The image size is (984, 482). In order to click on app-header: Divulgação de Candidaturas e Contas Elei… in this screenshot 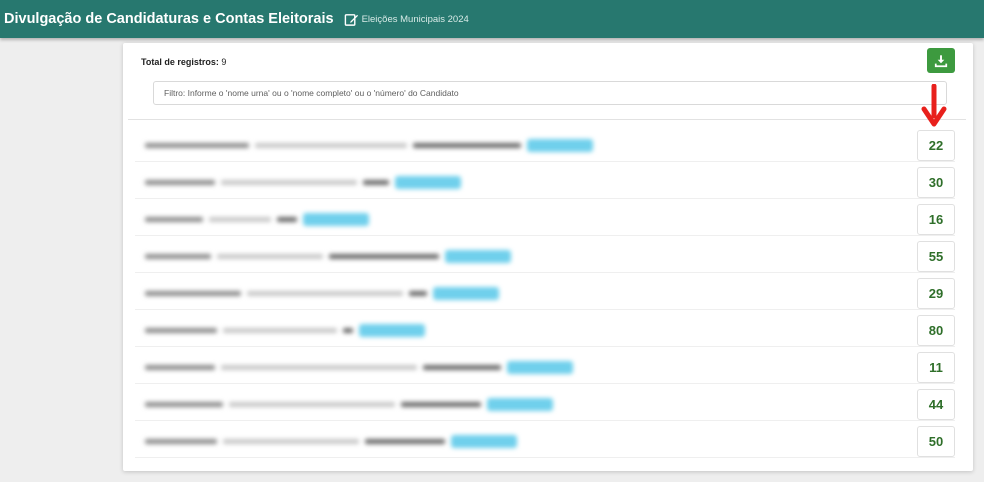, I will do `click(492, 19)`.